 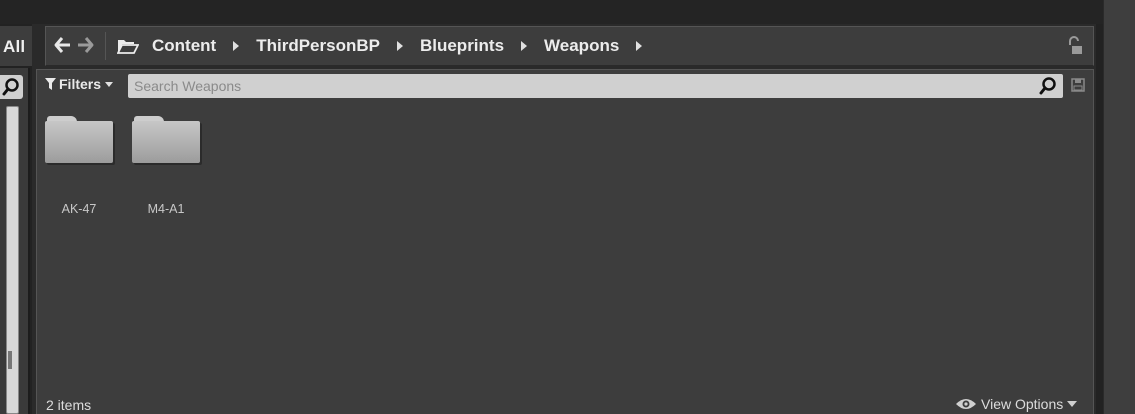 I want to click on nav-separator, so click(x=105, y=46).